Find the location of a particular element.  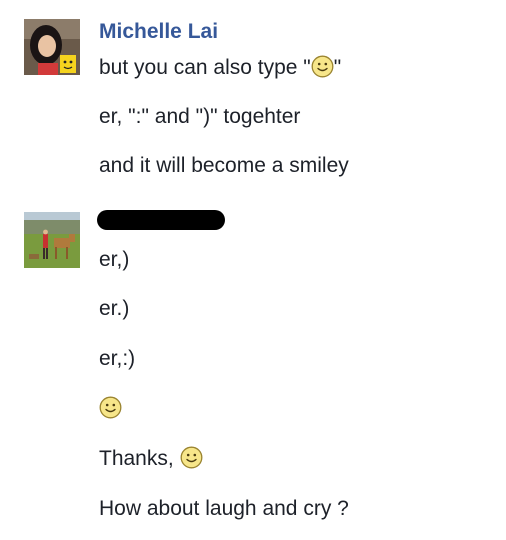

avatar-michelle-lai is located at coordinates (52, 47).